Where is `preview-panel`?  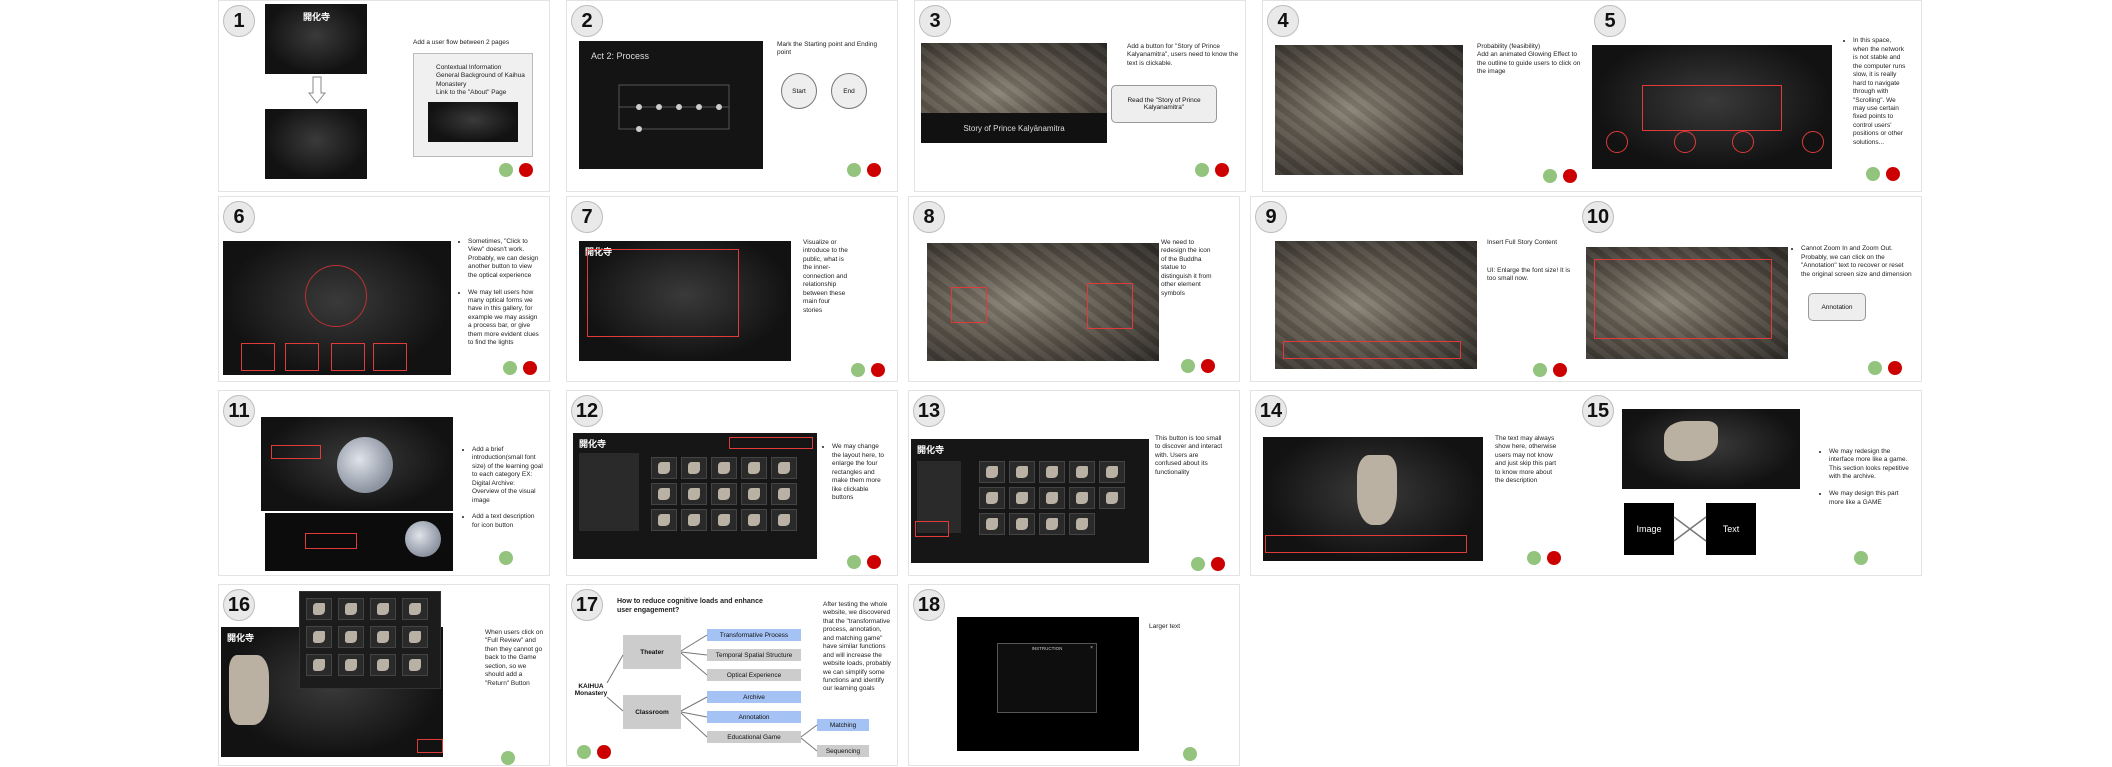
preview-panel is located at coordinates (609, 492).